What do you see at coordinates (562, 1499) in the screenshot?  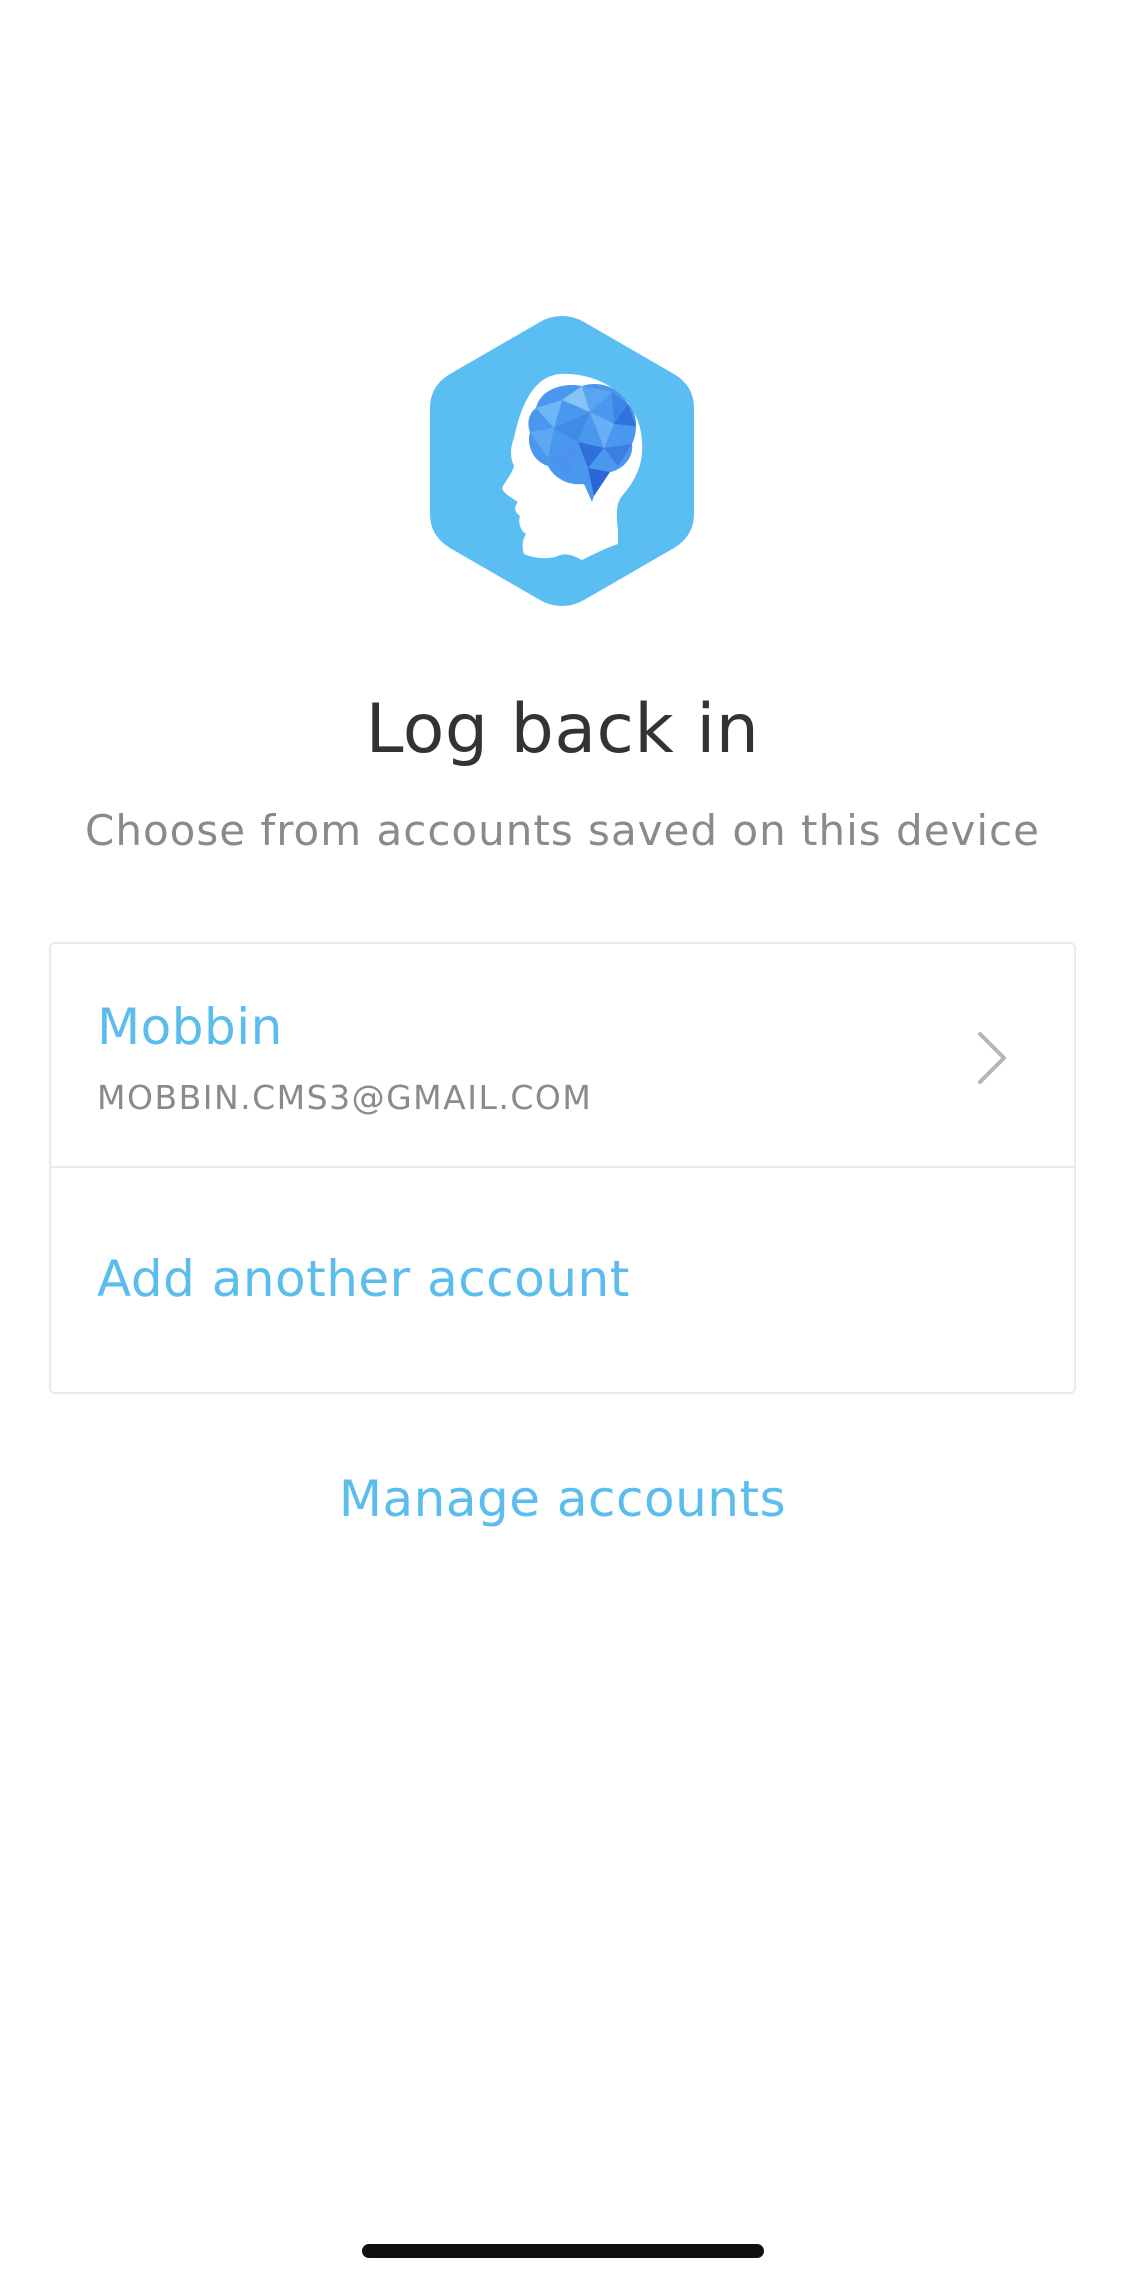 I see `manage-accounts-button: Manage accounts` at bounding box center [562, 1499].